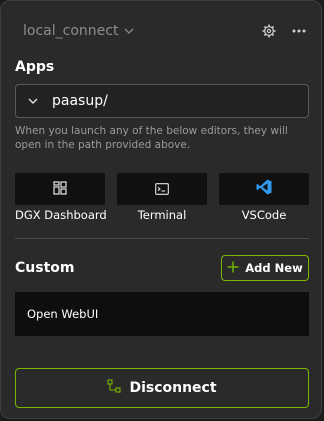 The image size is (324, 421). I want to click on add-new-button: Add New, so click(265, 268).